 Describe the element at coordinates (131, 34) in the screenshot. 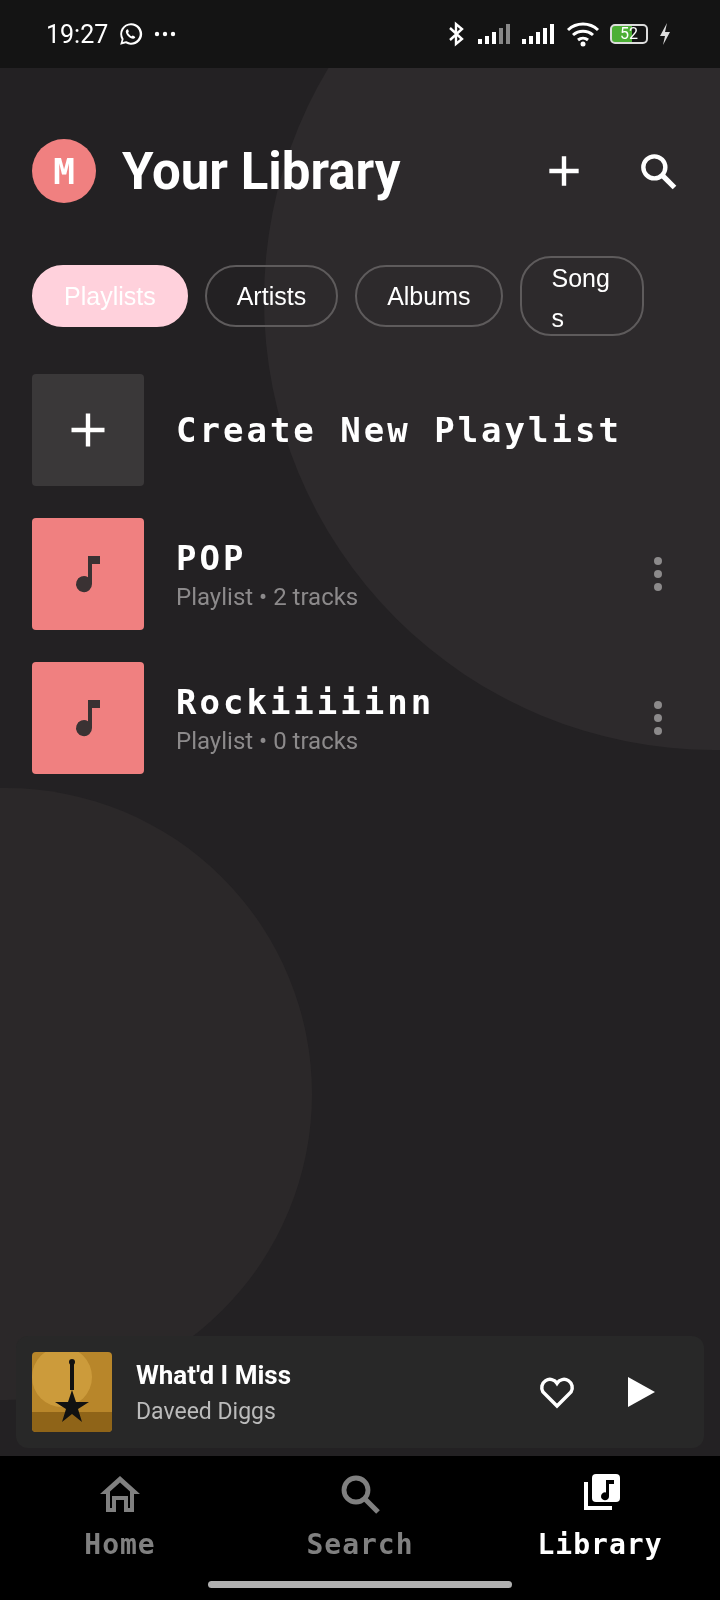

I see `chat-icon` at that location.